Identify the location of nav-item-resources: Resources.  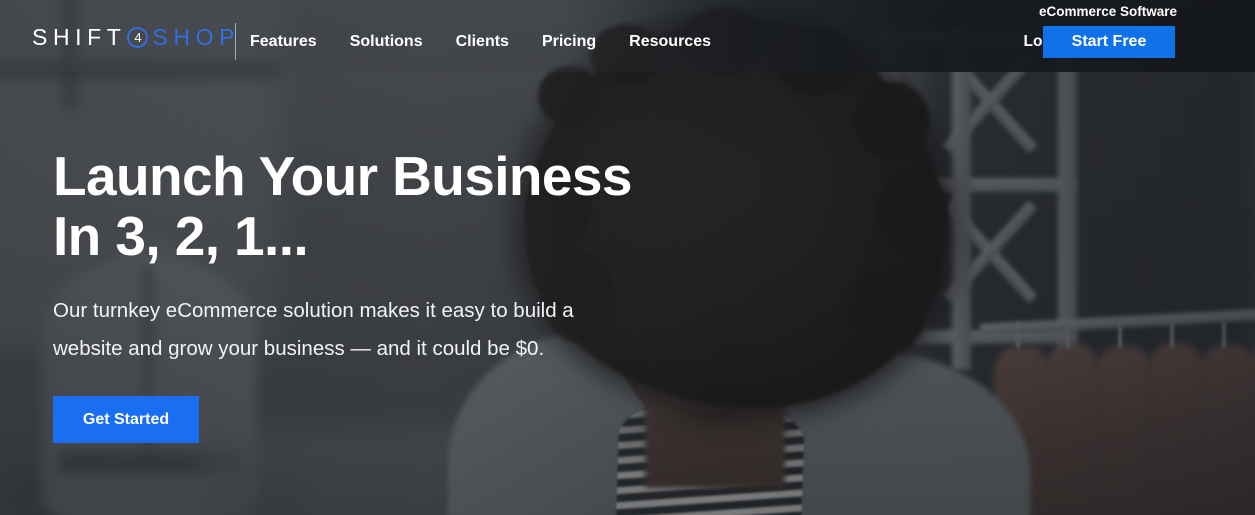
(670, 41).